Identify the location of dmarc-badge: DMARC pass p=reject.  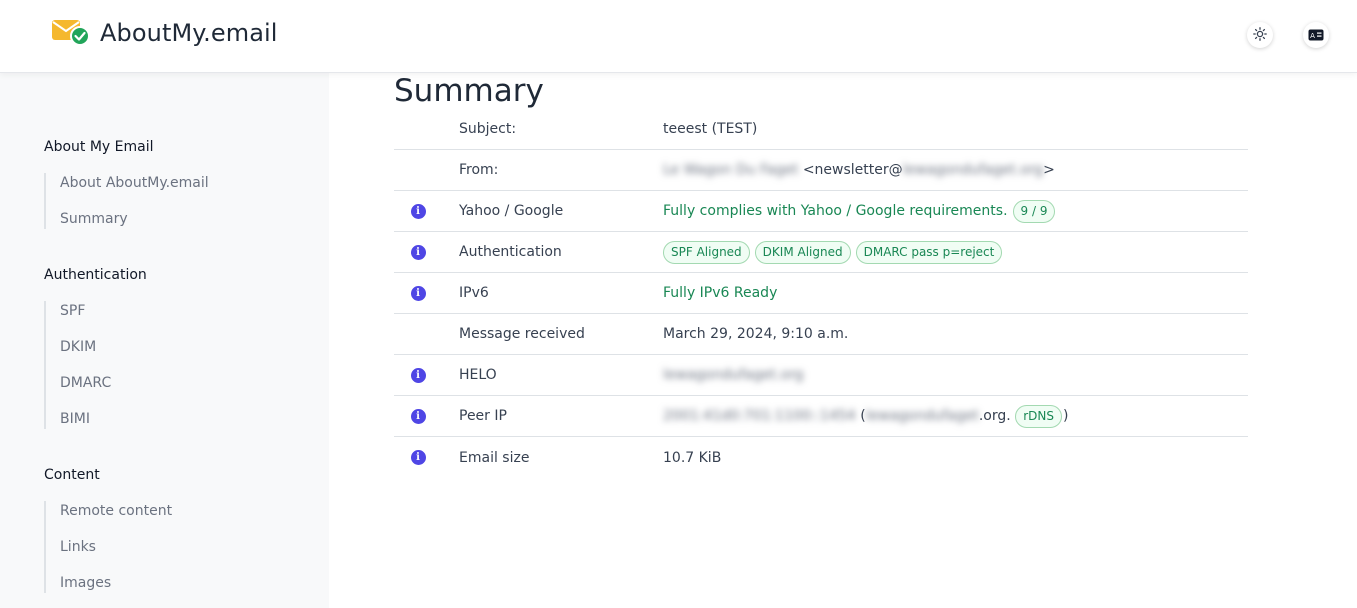
(929, 252).